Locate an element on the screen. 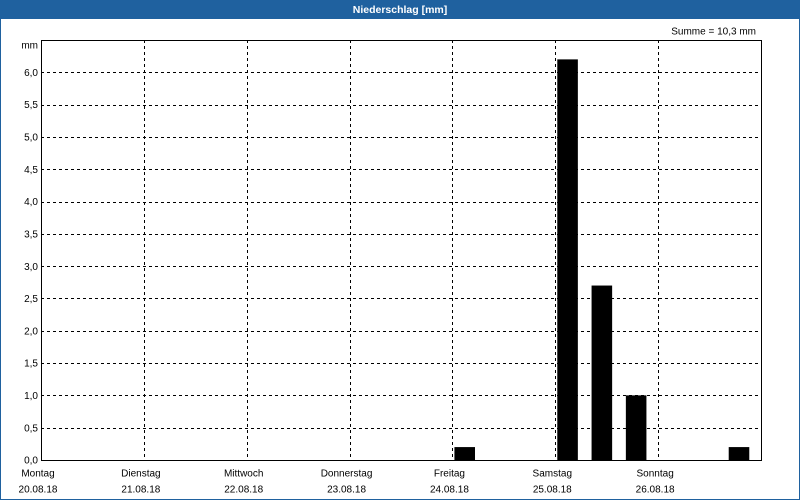 The height and width of the screenshot is (500, 800). x-tick-date-label: 24.08.18 is located at coordinates (449, 490).